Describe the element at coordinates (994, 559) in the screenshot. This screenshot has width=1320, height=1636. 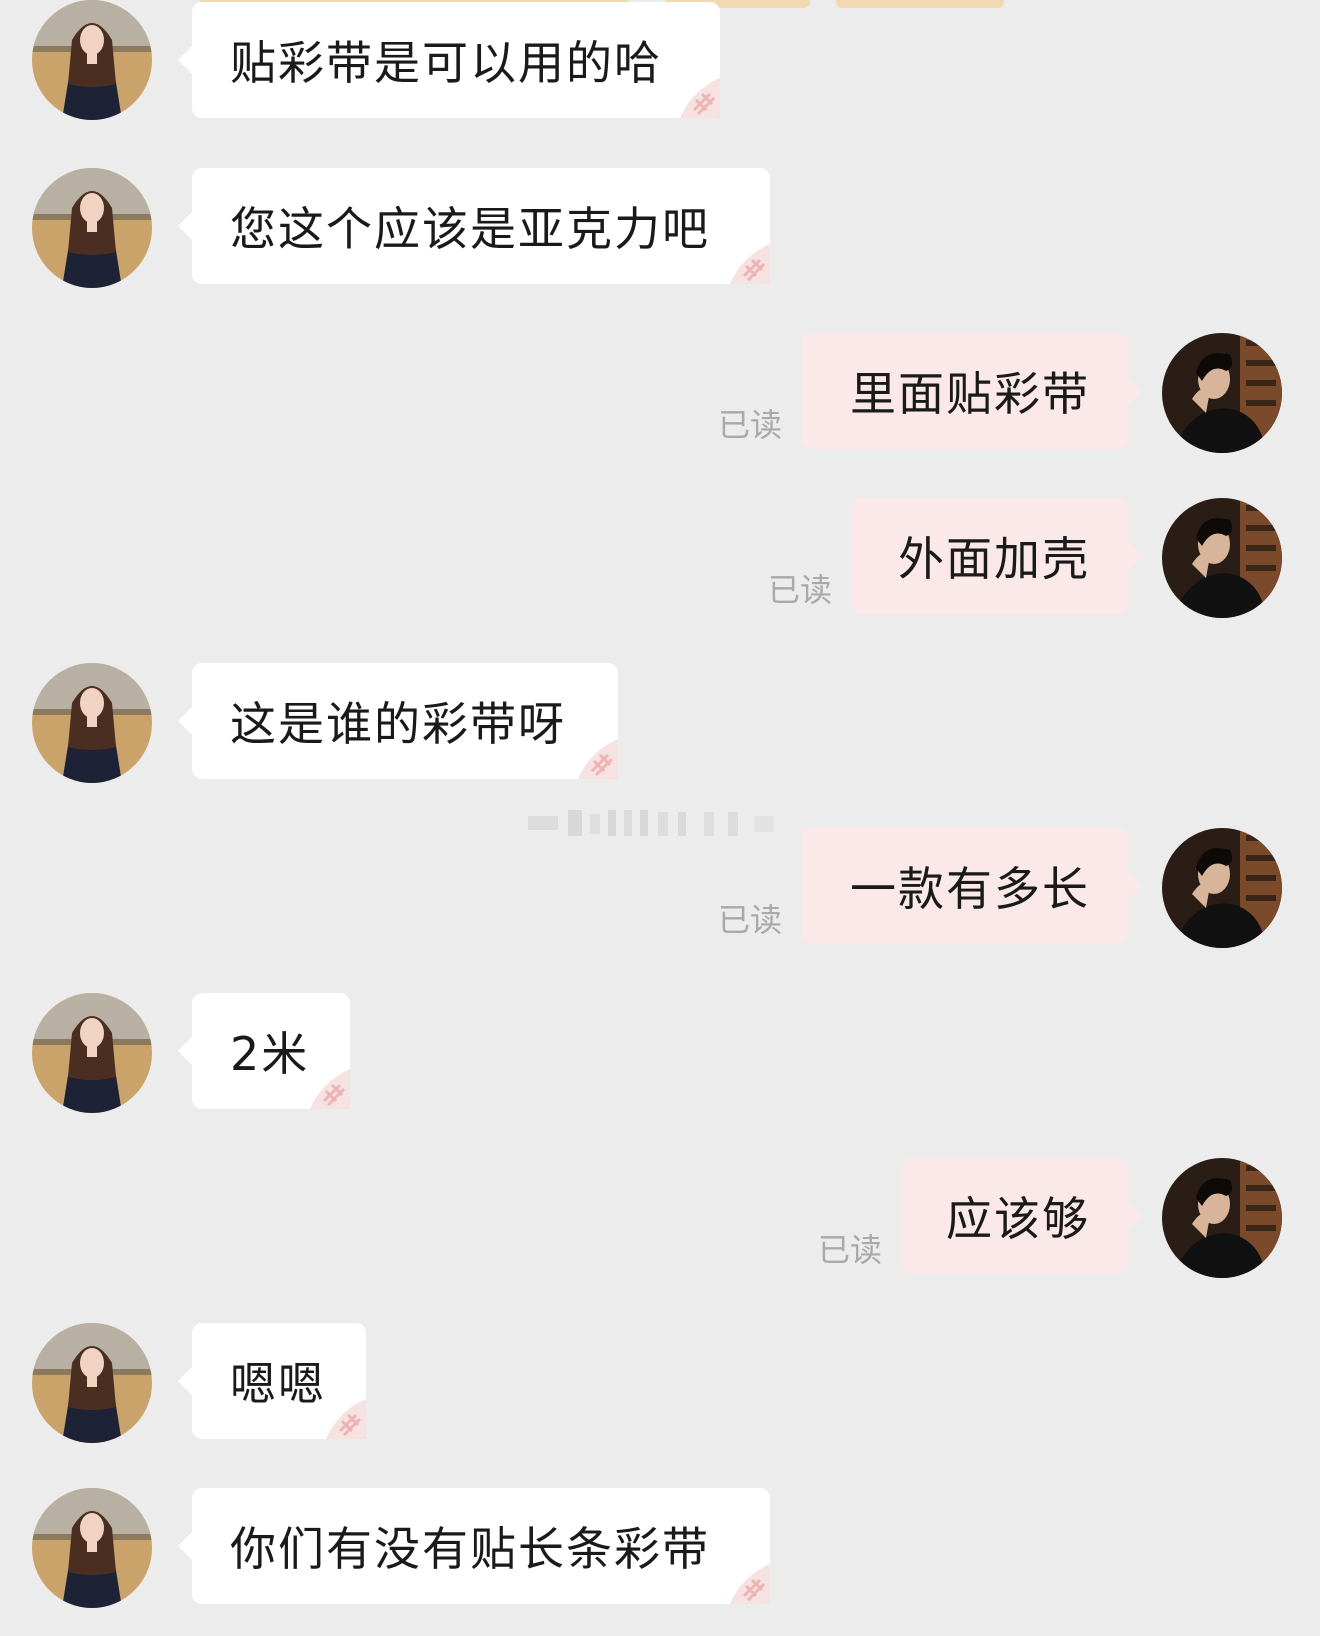
I see `message-text: 外面加壳` at that location.